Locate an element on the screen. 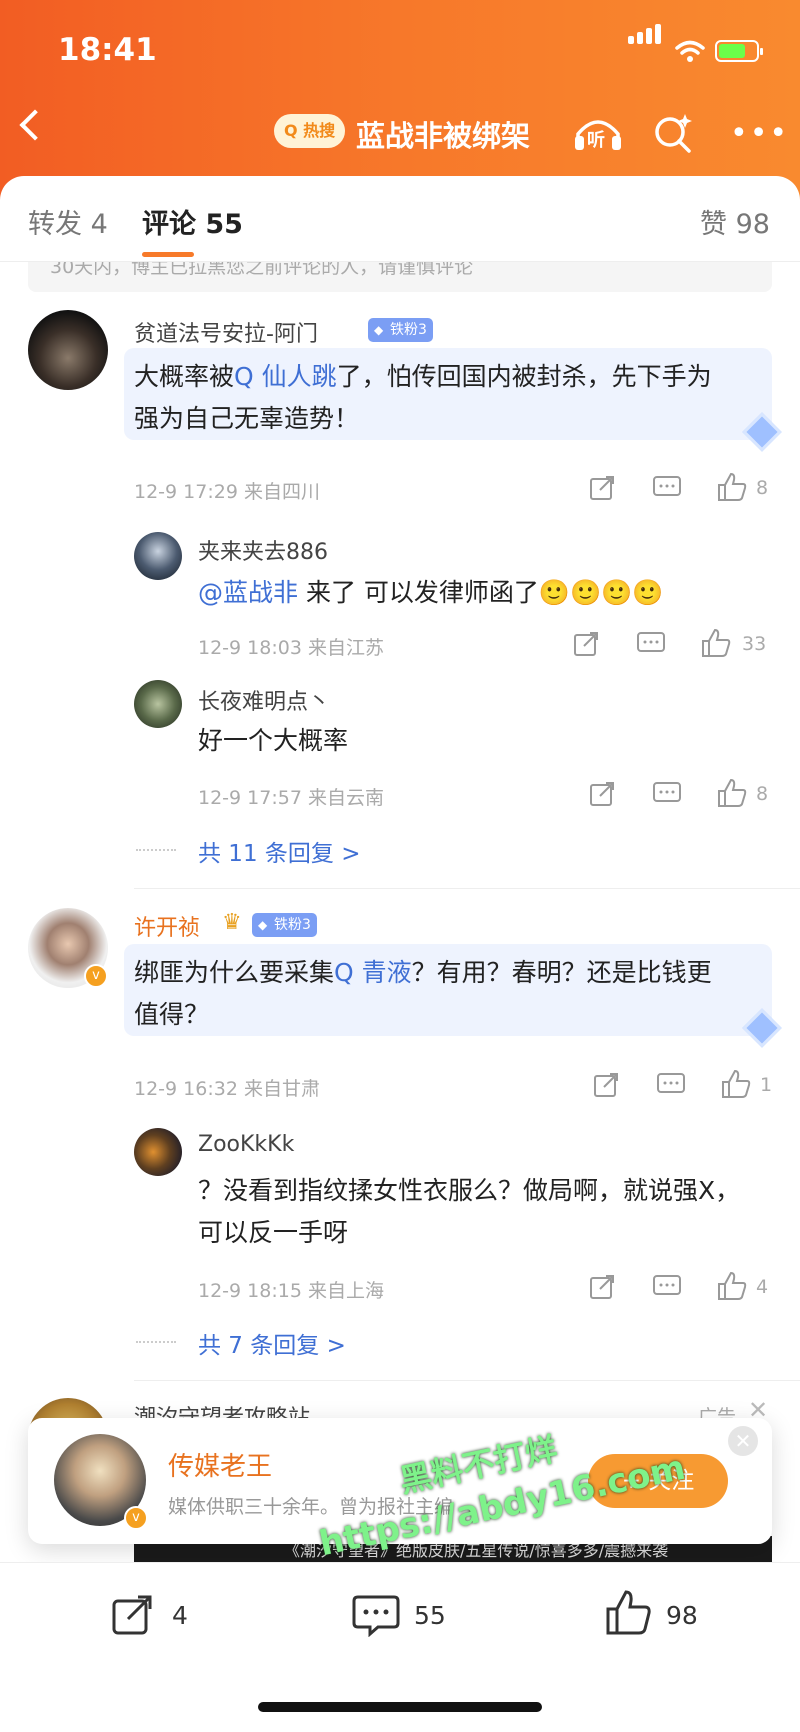 The image size is (800, 1732). wifi-icon is located at coordinates (690, 51).